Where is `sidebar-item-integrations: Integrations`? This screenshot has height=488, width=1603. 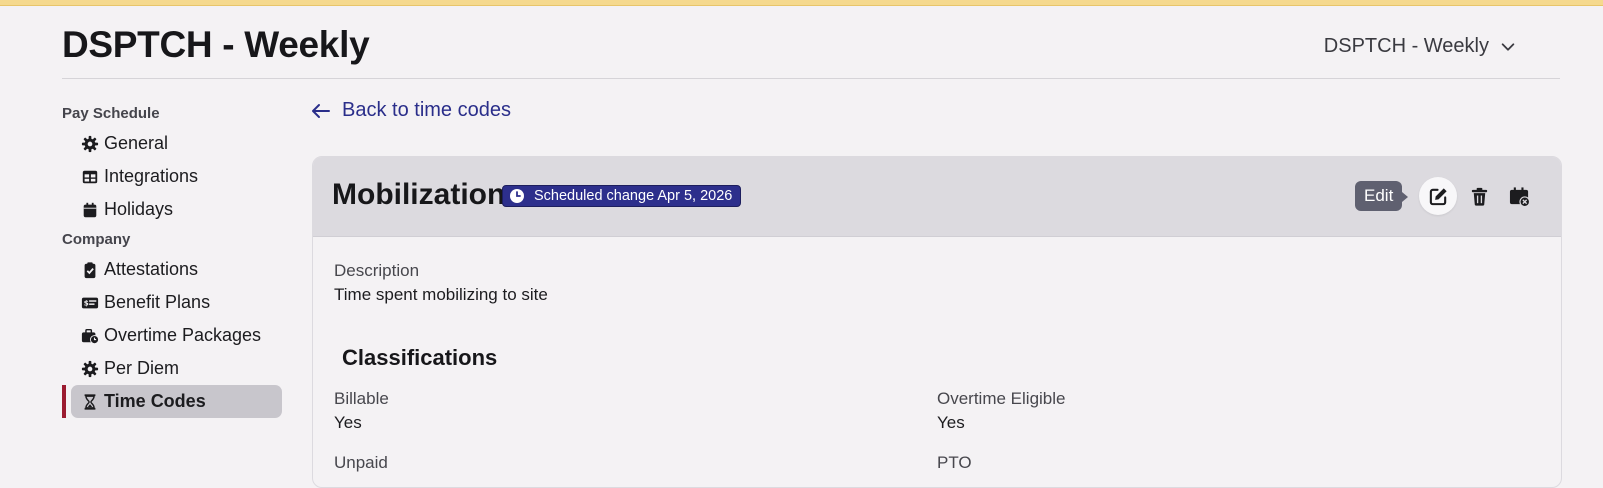
sidebar-item-integrations: Integrations is located at coordinates (172, 176).